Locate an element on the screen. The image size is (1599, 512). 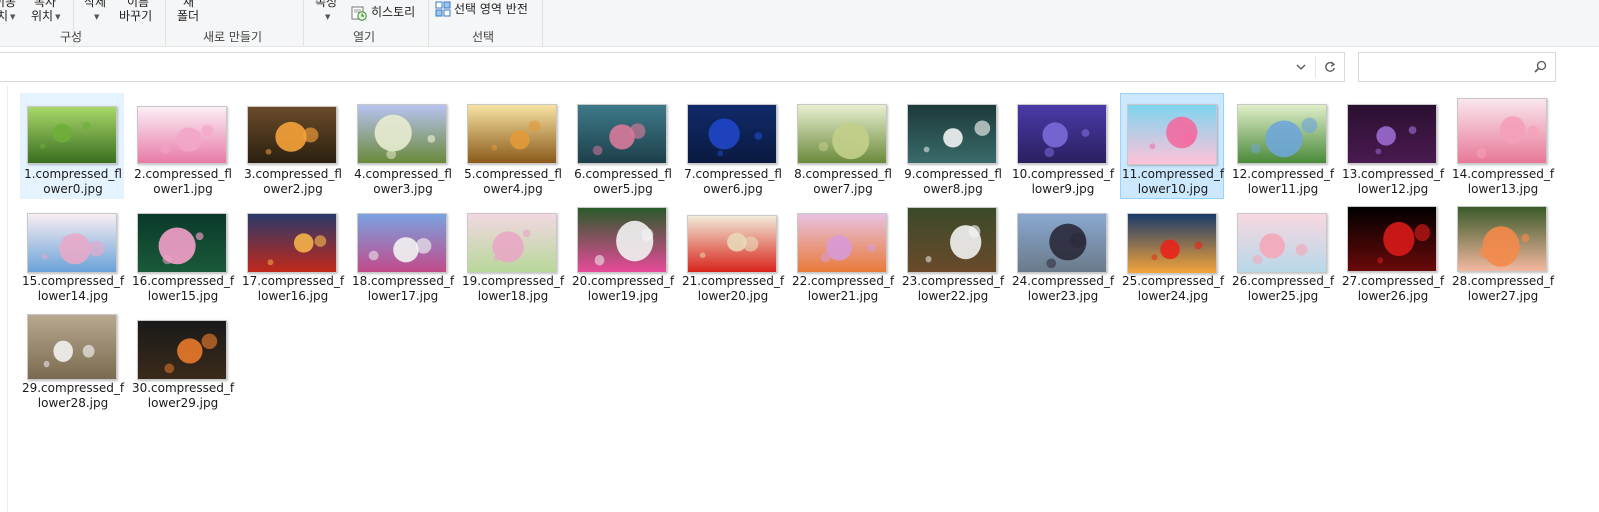
file-name-line2: lower25.jpg is located at coordinates (1283, 296).